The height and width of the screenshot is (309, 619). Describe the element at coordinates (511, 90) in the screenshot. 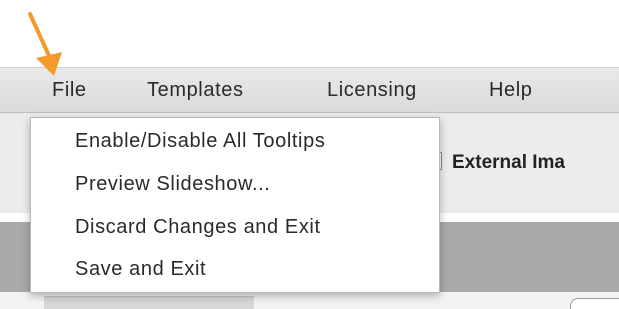

I see `menu-help: Help` at that location.